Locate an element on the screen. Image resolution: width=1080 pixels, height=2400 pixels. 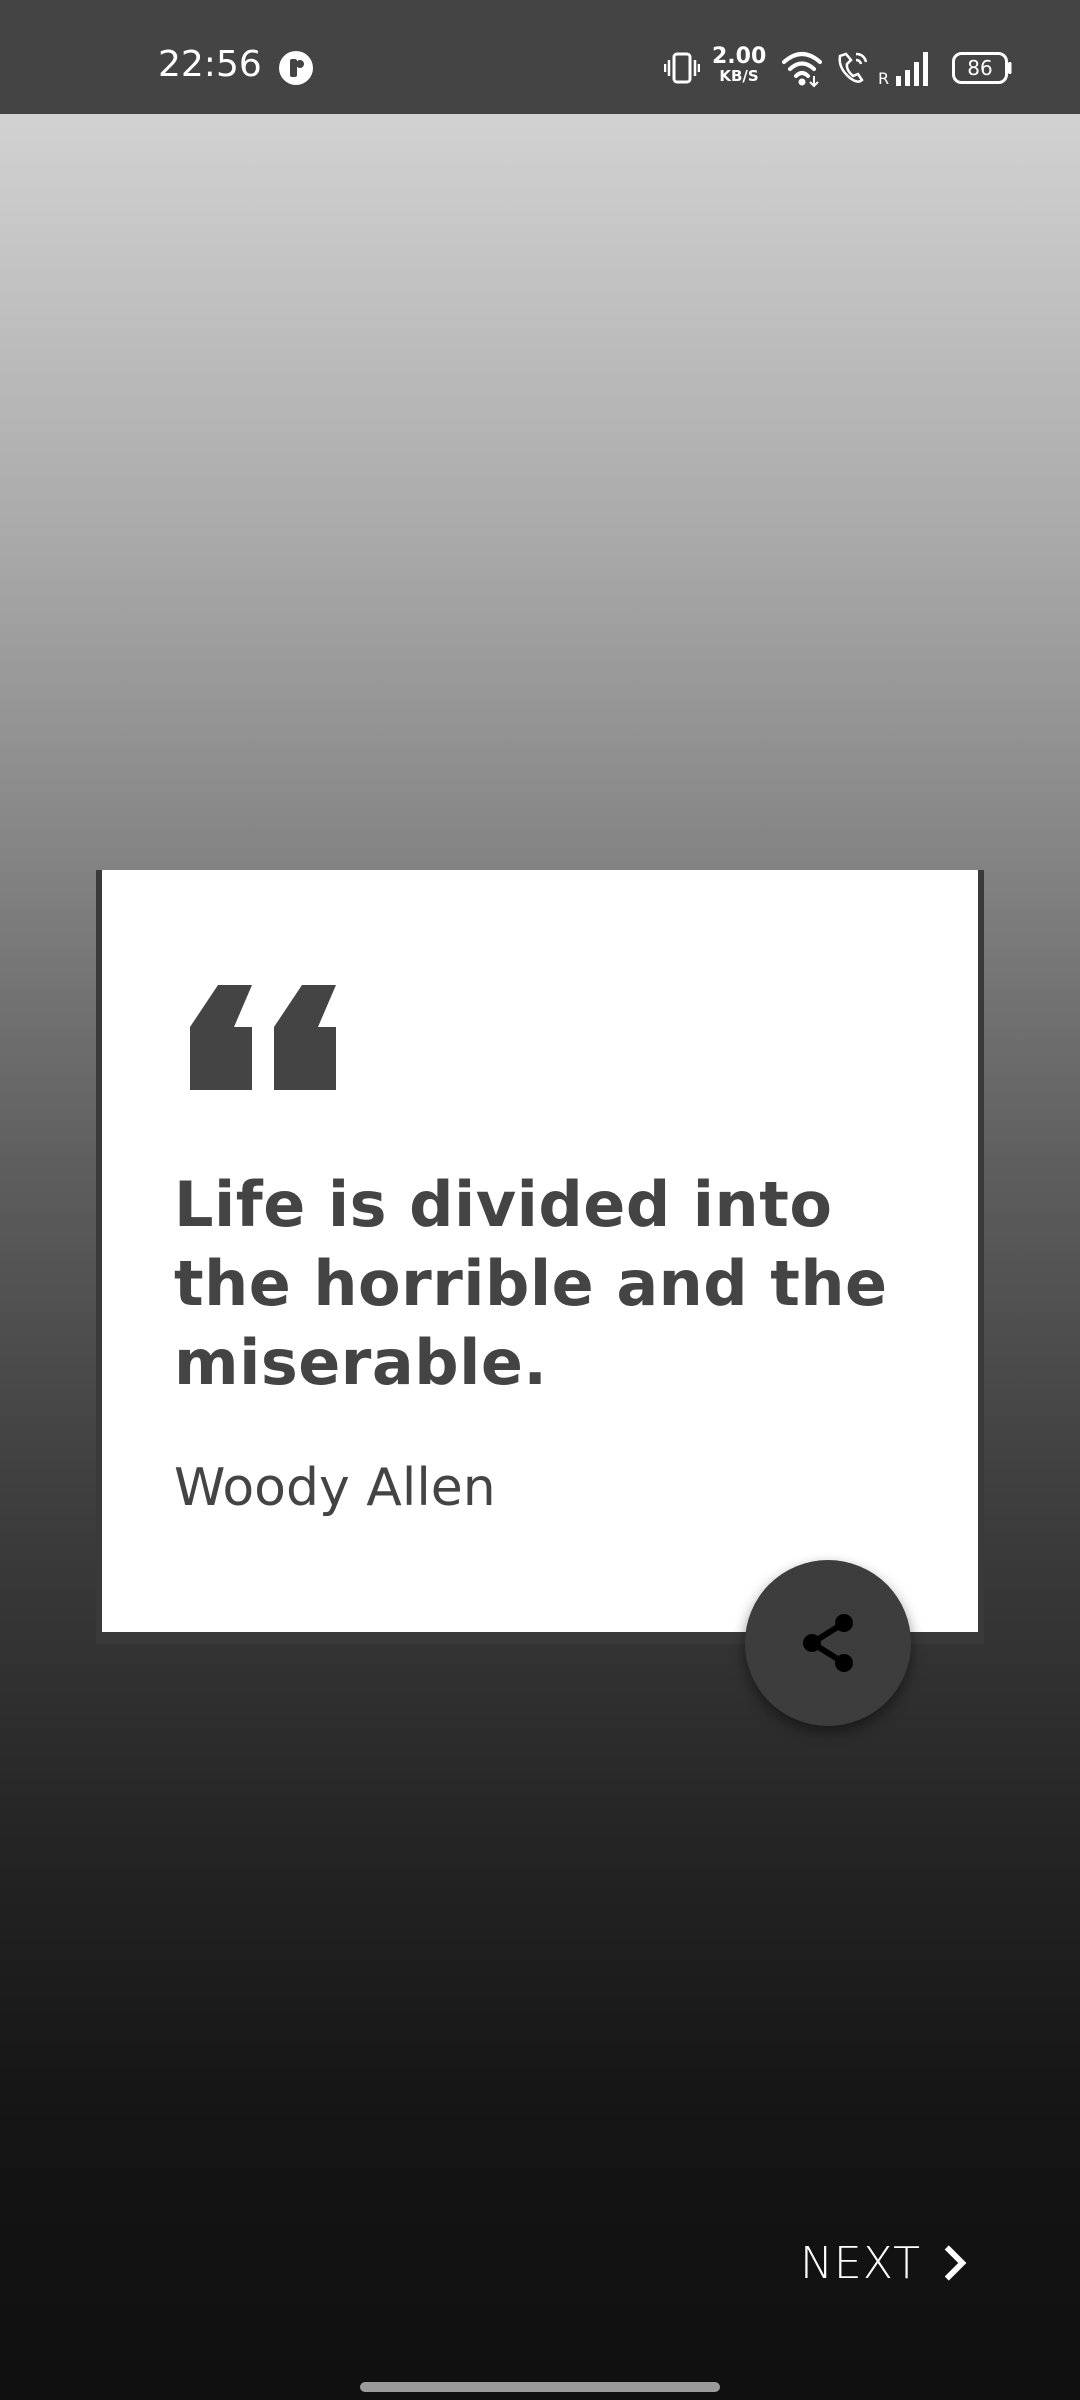
battery-level: 86 is located at coordinates (980, 68).